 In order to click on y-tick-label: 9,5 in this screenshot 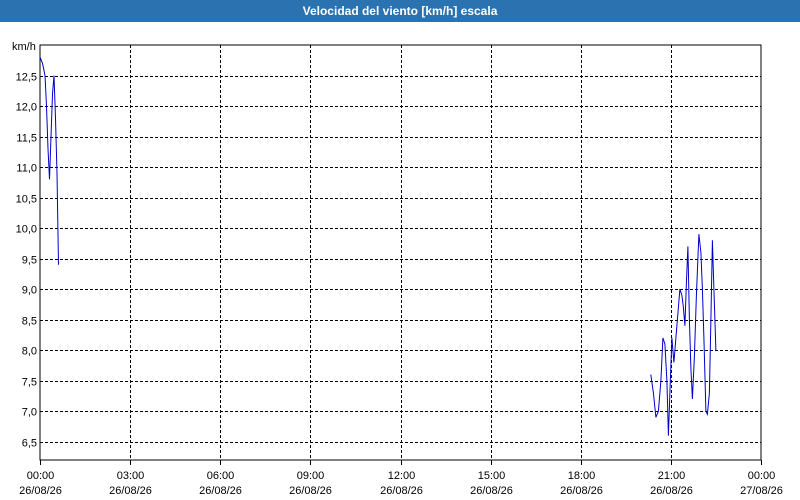, I will do `click(29, 261)`.